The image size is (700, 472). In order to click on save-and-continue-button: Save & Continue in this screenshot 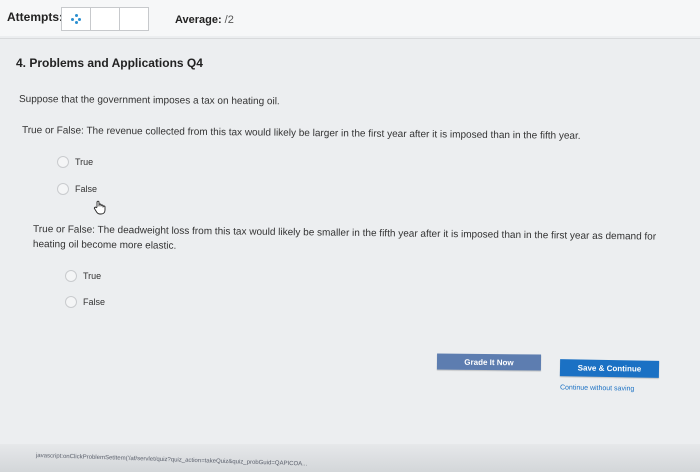, I will do `click(609, 368)`.